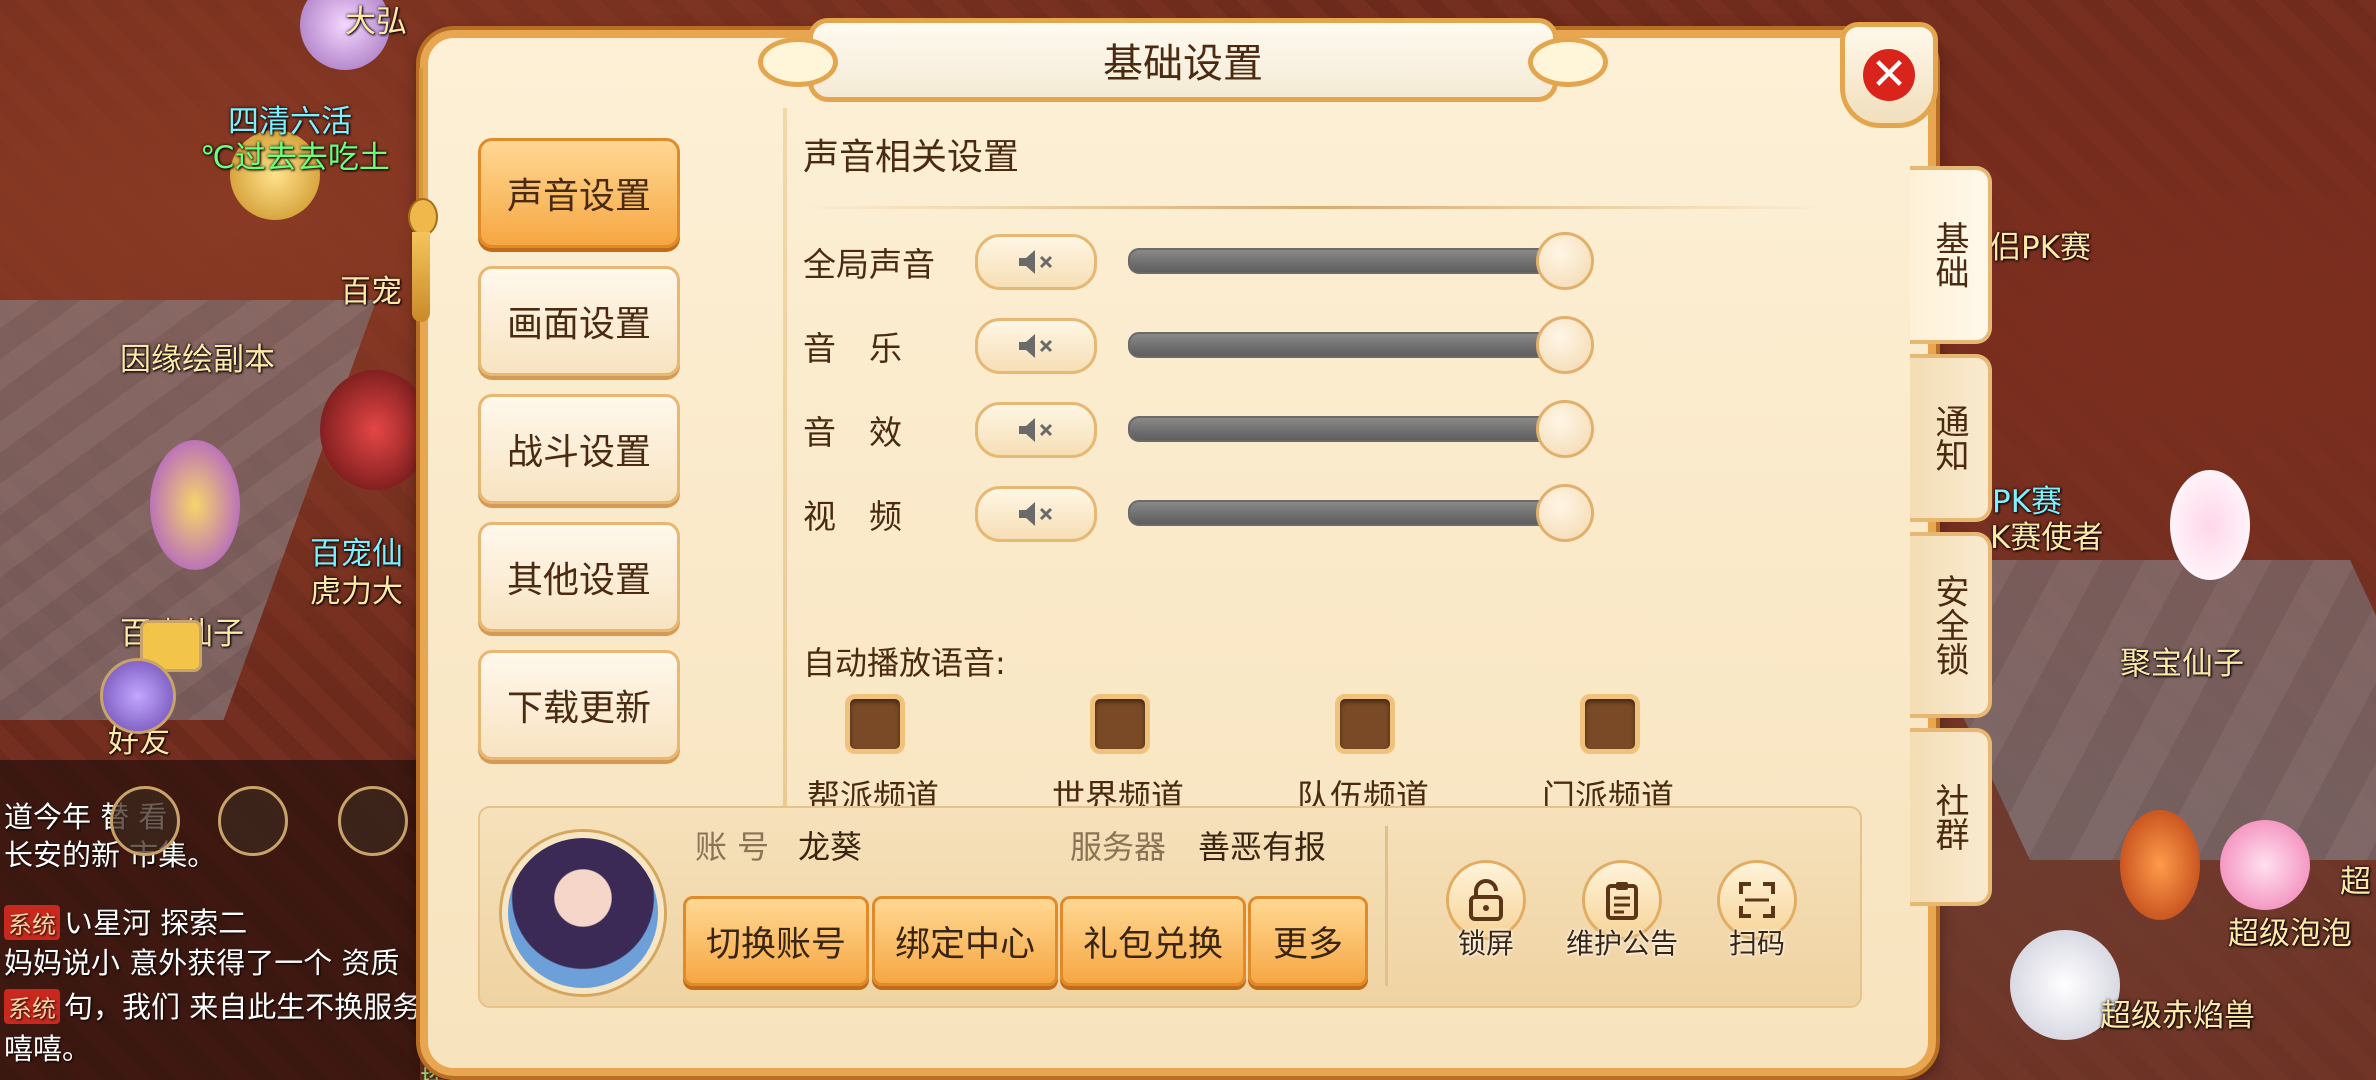  Describe the element at coordinates (578, 708) in the screenshot. I see `nav-label: 下载更新` at that location.